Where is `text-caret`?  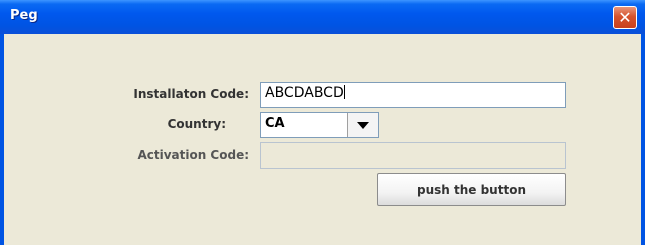
text-caret is located at coordinates (344, 92).